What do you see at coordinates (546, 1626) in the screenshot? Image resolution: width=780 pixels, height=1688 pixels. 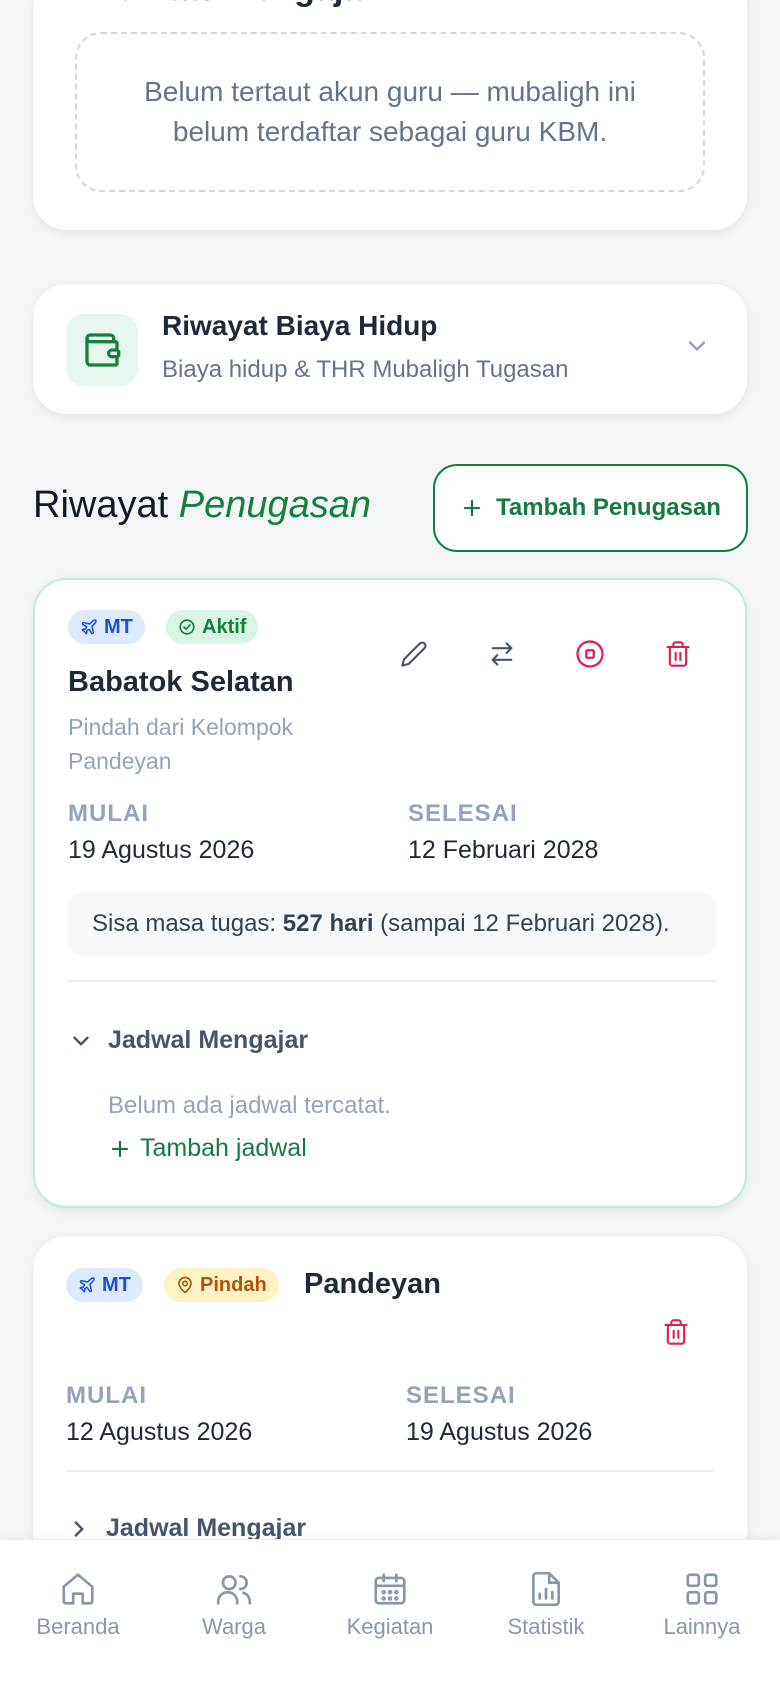 I see `nav-label: Statistik` at bounding box center [546, 1626].